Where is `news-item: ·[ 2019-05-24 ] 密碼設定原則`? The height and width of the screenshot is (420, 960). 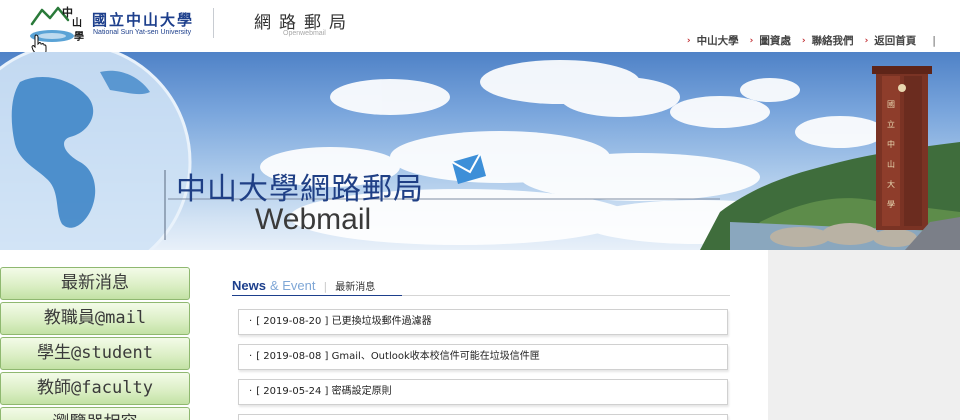
news-item: ·[ 2019-05-24 ] 密碼設定原則 is located at coordinates (483, 392).